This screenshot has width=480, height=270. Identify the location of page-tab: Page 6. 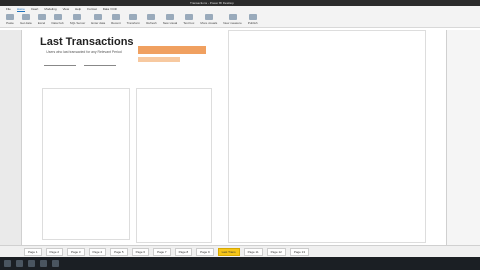
(140, 251).